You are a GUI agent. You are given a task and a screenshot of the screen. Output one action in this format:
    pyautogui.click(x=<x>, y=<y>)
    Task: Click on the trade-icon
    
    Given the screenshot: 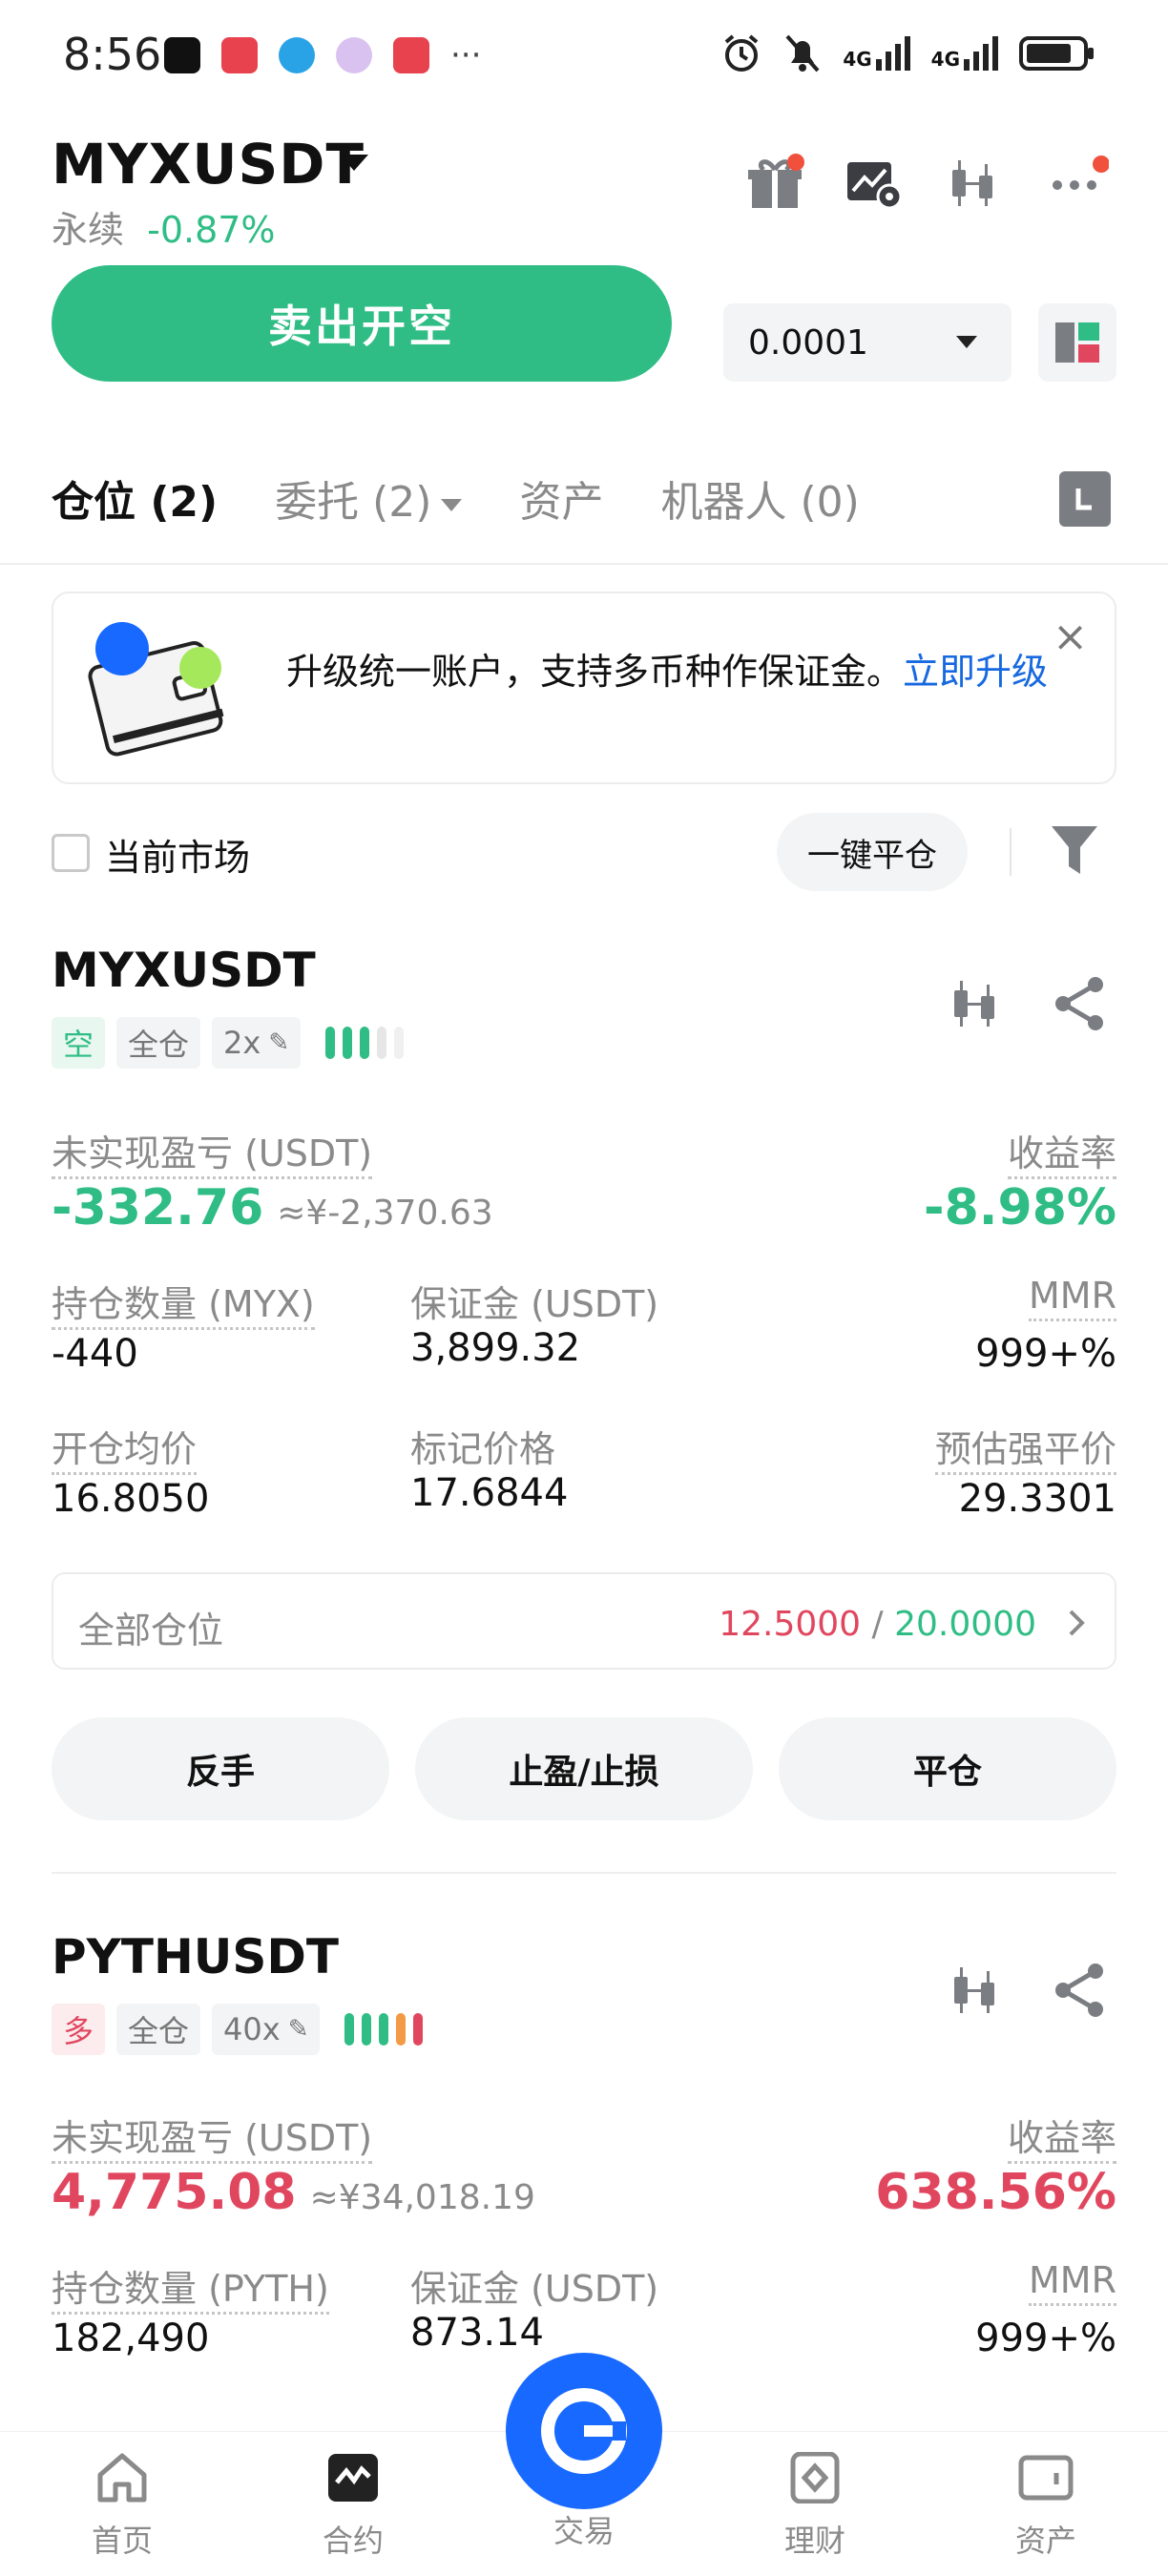 What is the action you would take?
    pyautogui.click(x=584, y=2431)
    